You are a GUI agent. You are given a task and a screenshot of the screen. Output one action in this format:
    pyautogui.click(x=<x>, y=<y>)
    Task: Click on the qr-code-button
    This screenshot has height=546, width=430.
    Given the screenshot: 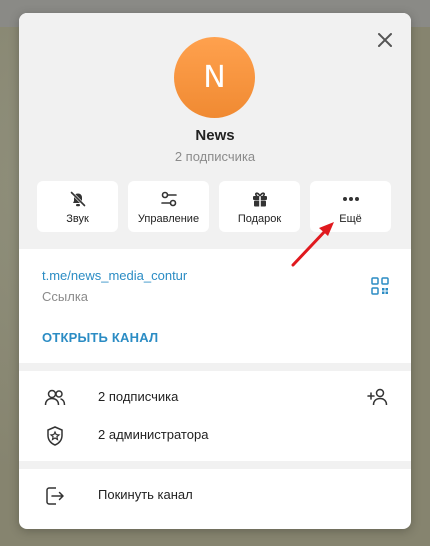 What is the action you would take?
    pyautogui.click(x=380, y=286)
    